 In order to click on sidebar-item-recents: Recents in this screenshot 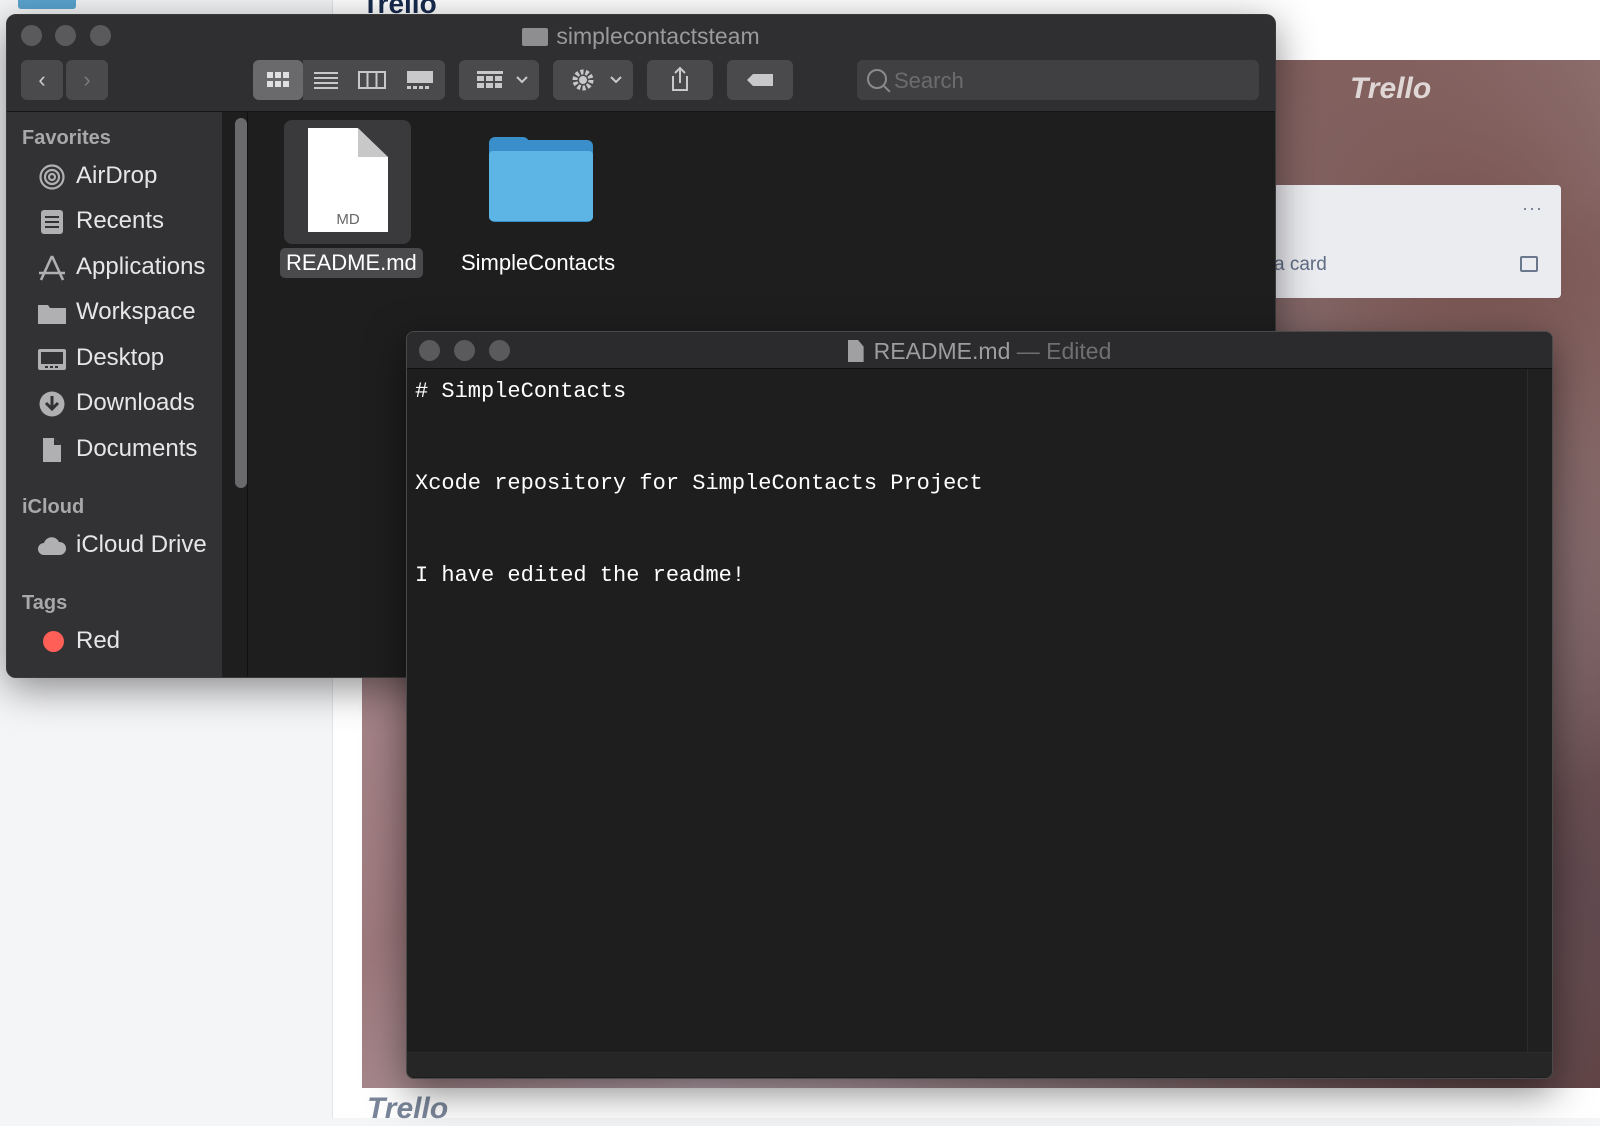, I will do `click(132, 221)`.